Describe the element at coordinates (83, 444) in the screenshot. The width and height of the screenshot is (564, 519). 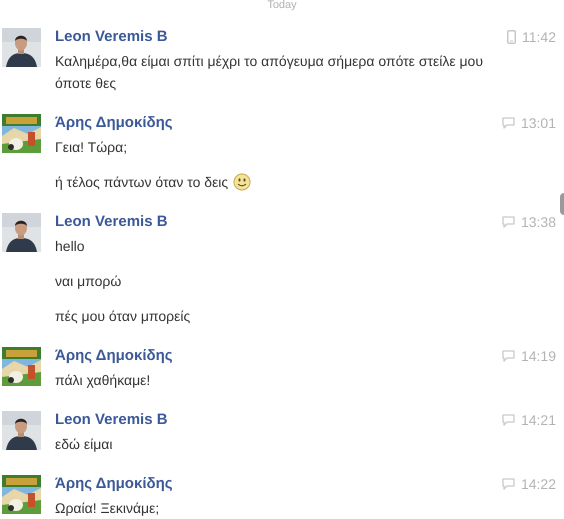
I see `message-text: εδώ είμαι` at that location.